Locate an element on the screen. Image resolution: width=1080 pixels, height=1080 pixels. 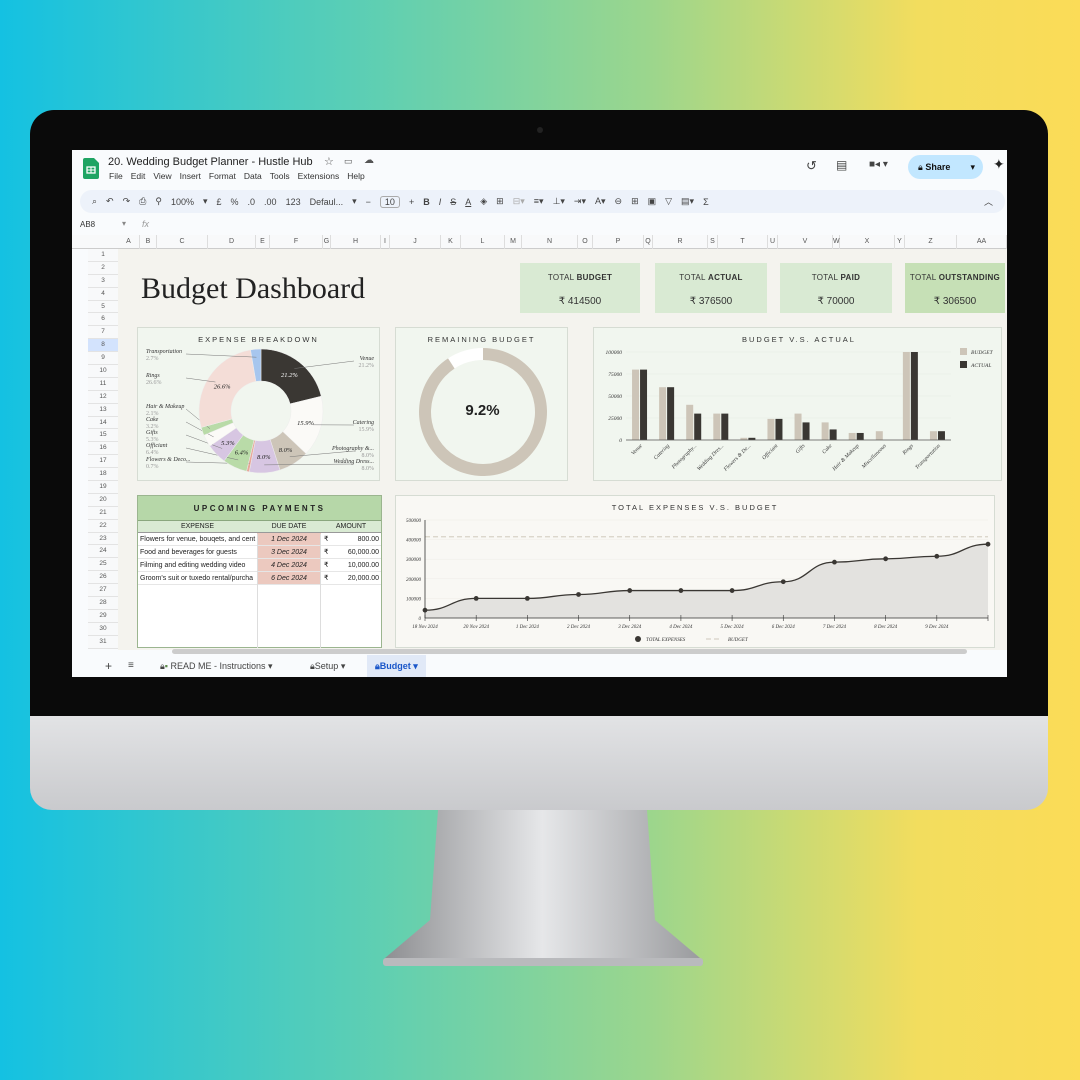
row-header: 22 is located at coordinates (103, 526).